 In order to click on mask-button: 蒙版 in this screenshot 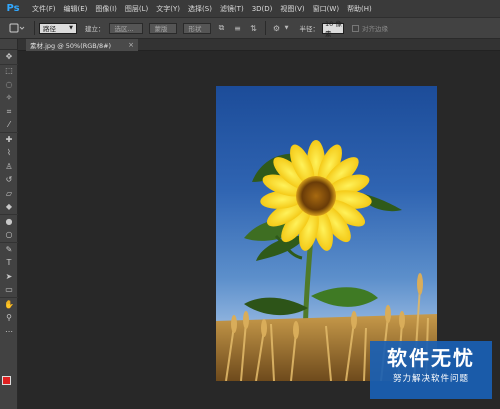, I will do `click(162, 28)`.